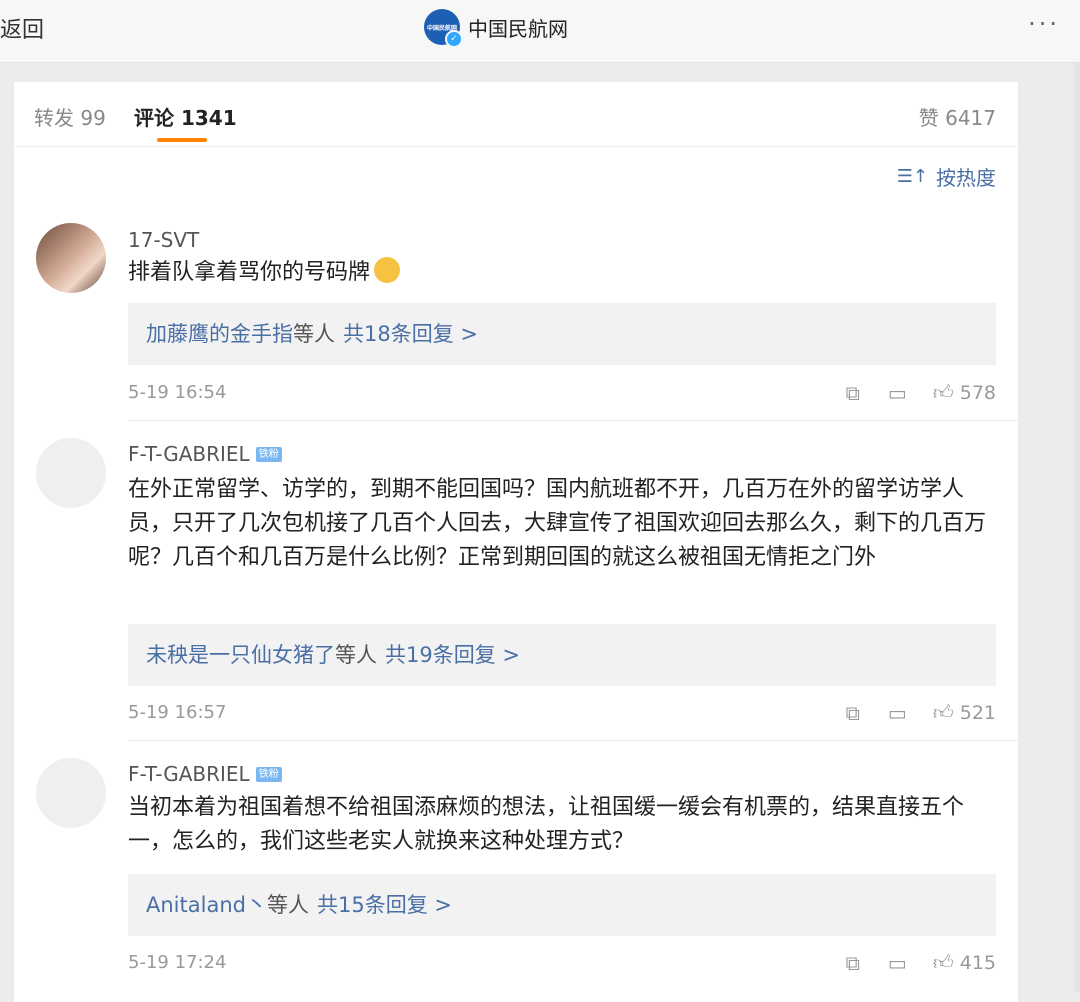 The width and height of the screenshot is (1080, 1002). What do you see at coordinates (22, 28) in the screenshot?
I see `back-button: 返回` at bounding box center [22, 28].